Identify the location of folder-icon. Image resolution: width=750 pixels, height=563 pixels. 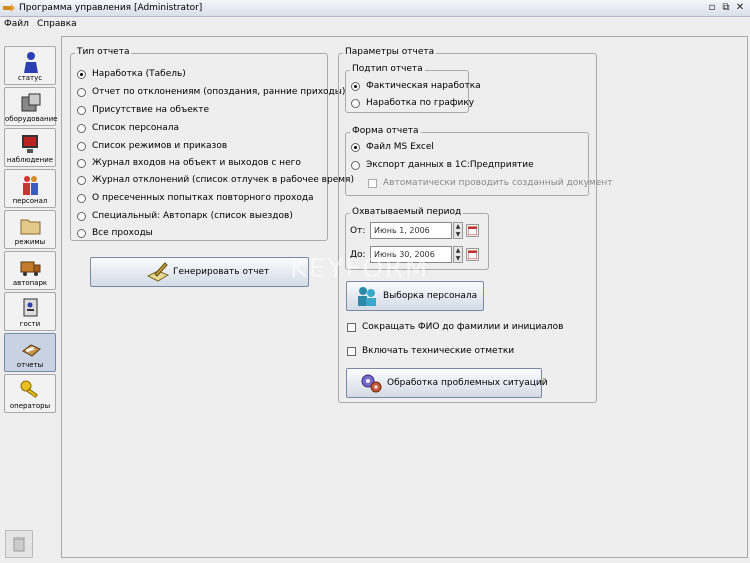
(30, 227).